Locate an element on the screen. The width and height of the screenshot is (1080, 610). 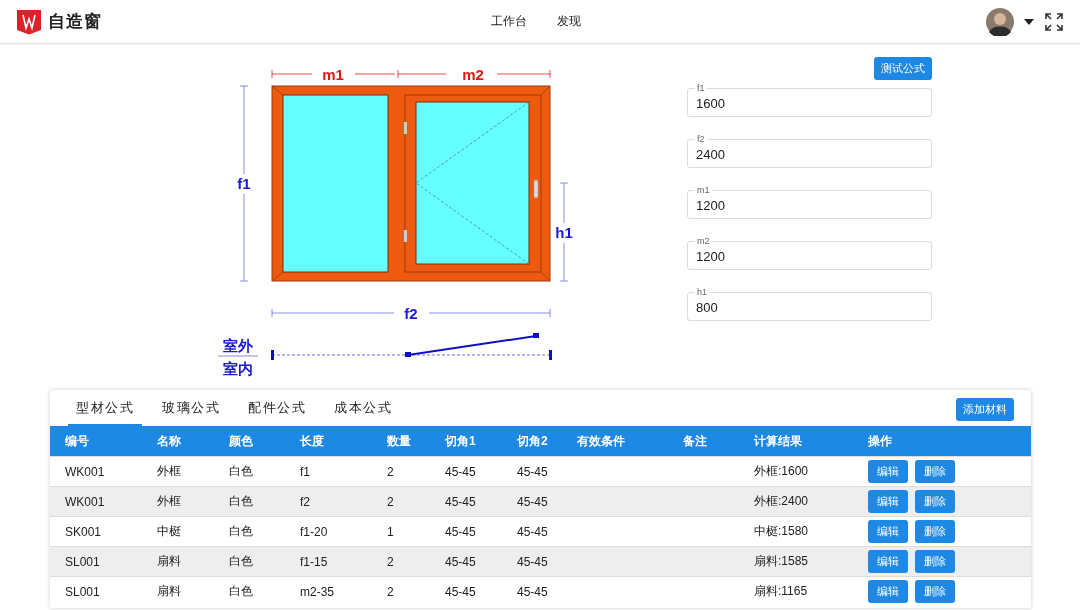
field-label: h1 is located at coordinates (702, 292).